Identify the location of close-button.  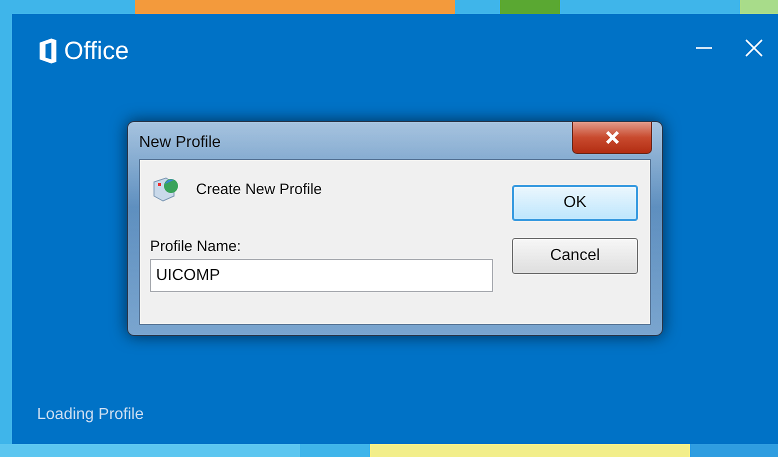
(612, 138).